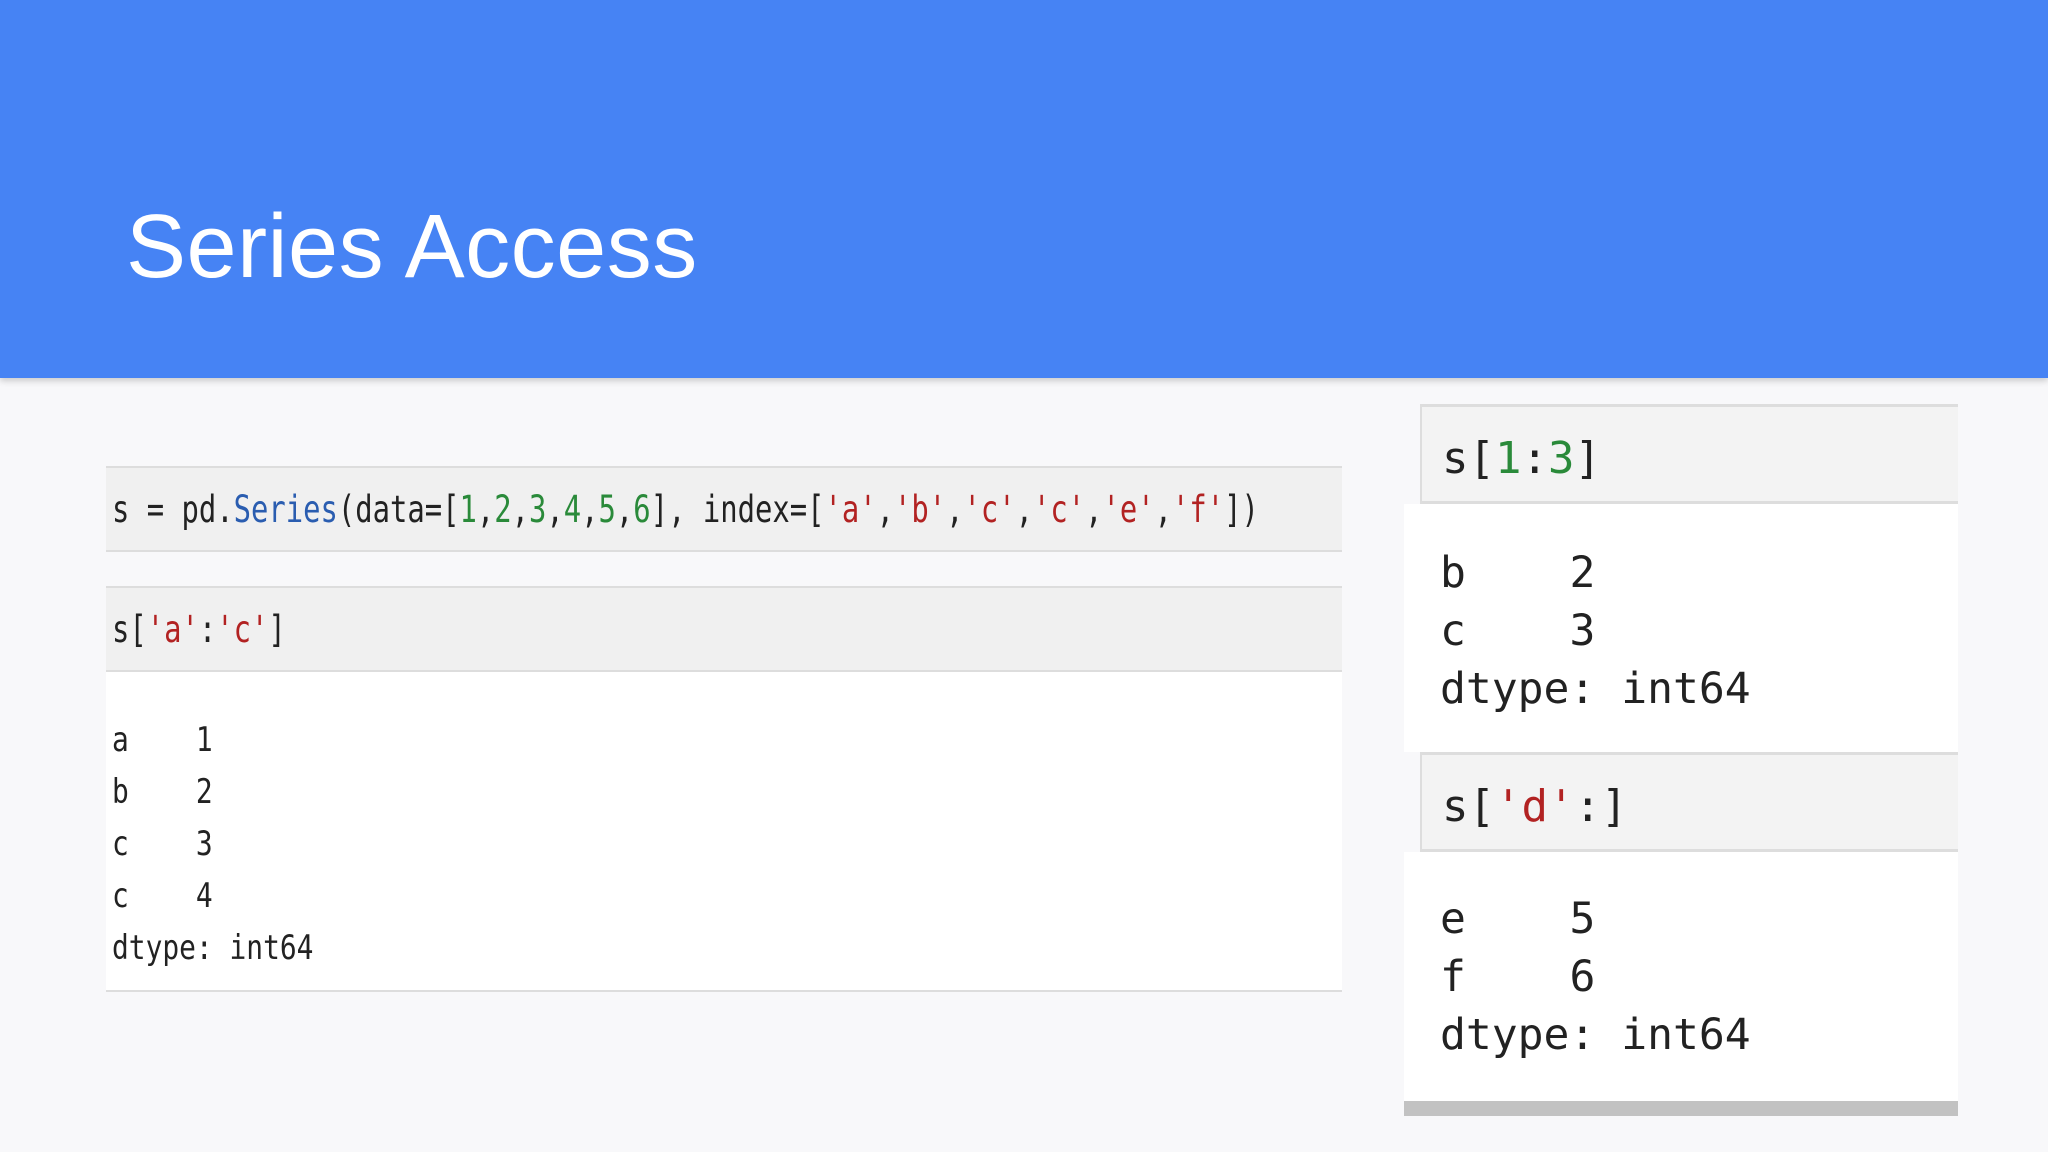 Image resolution: width=2048 pixels, height=1152 pixels. I want to click on code-line: s['d':], so click(1535, 806).